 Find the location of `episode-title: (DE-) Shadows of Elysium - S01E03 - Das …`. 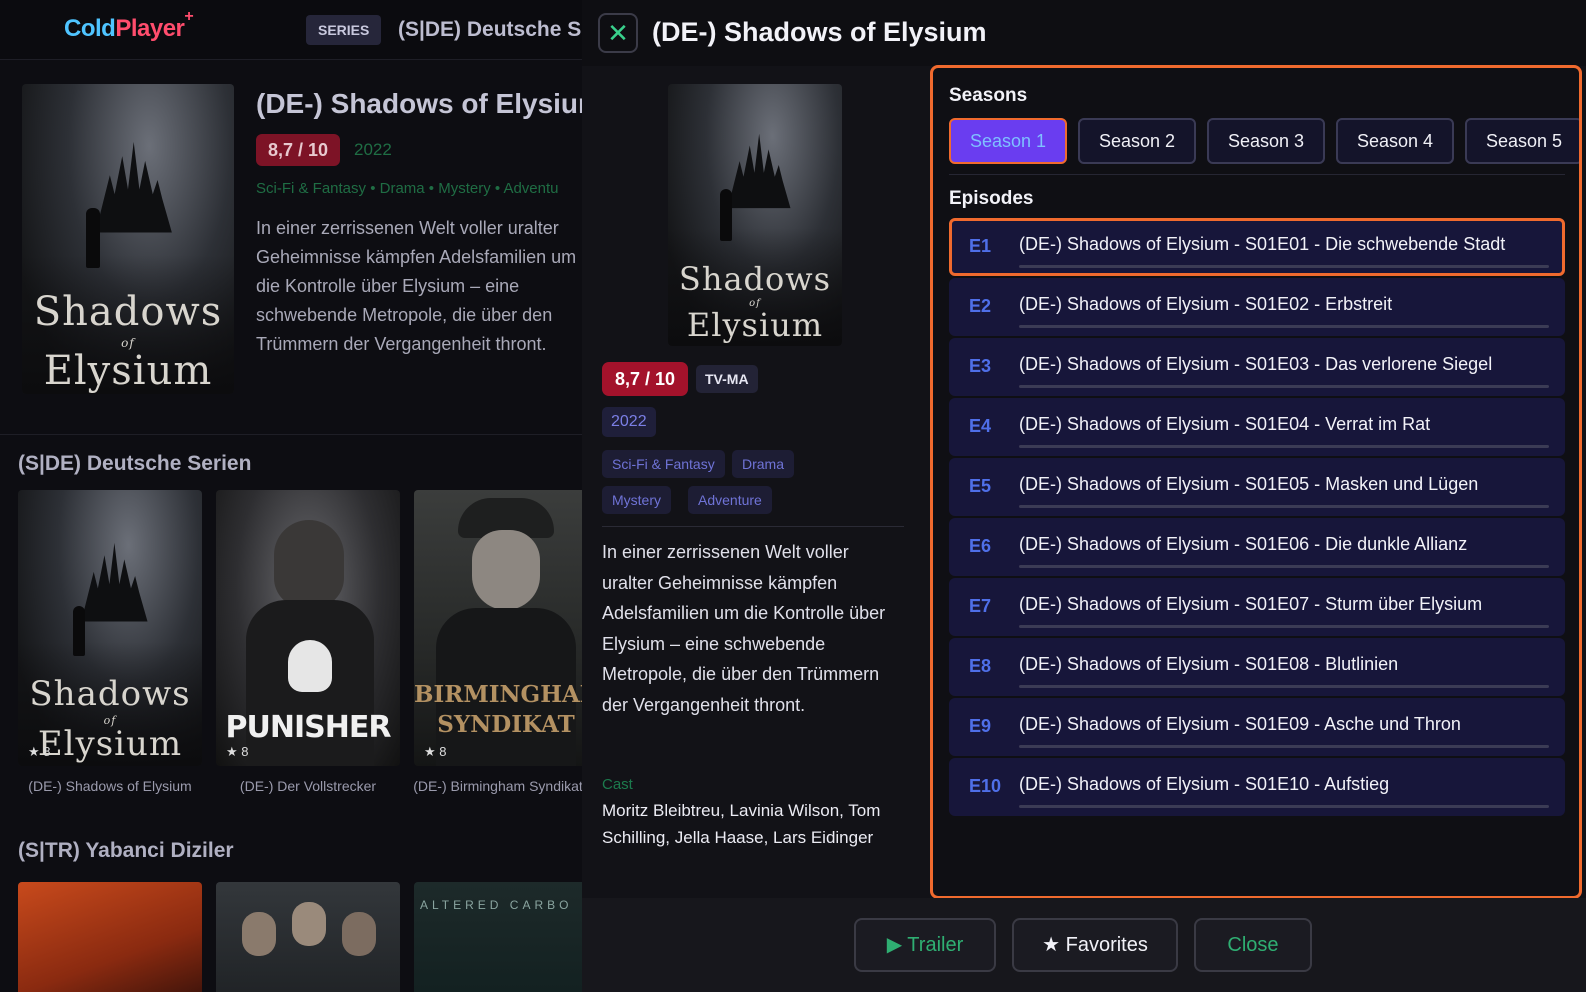

episode-title: (DE-) Shadows of Elysium - S01E03 - Das … is located at coordinates (1256, 364).